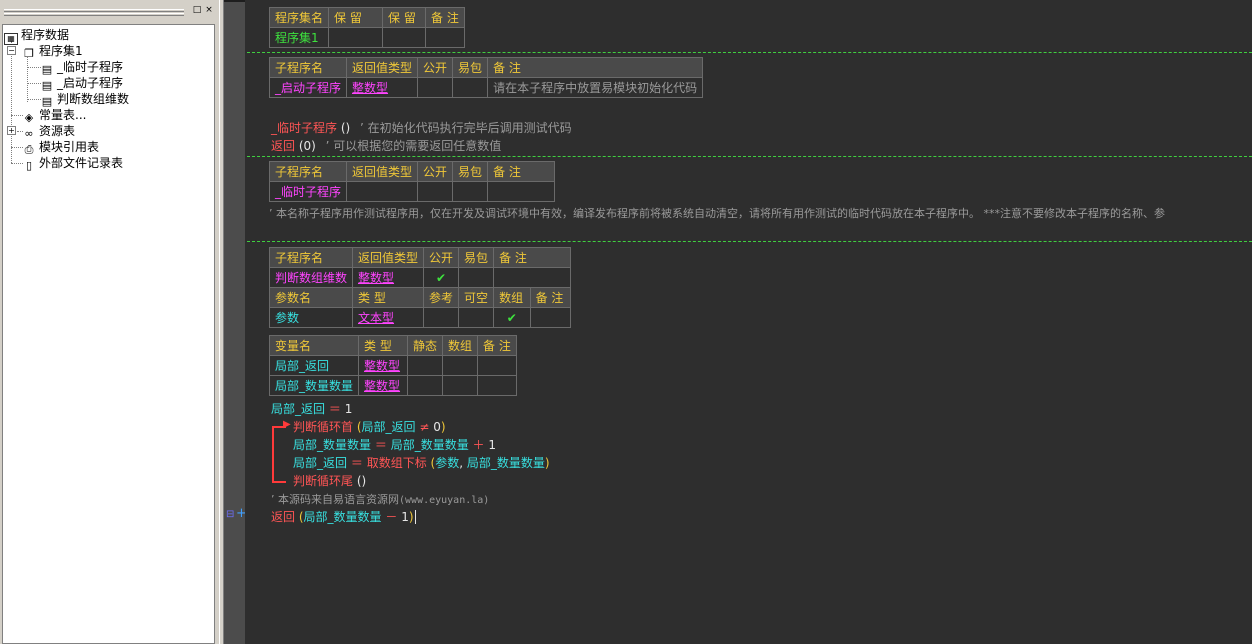 The height and width of the screenshot is (644, 1252). I want to click on code-line: 局部_数量数量 ＝ 局部_数量数量 ＋ 1, so click(394, 445).